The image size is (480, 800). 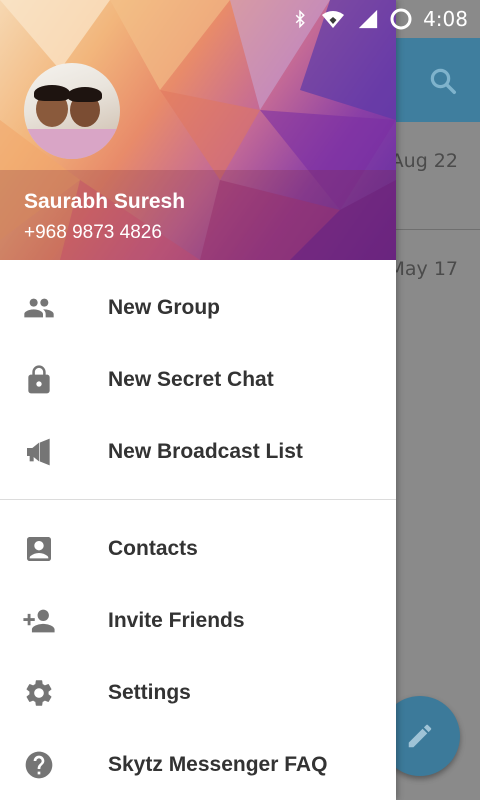 I want to click on group-icon, so click(x=39, y=308).